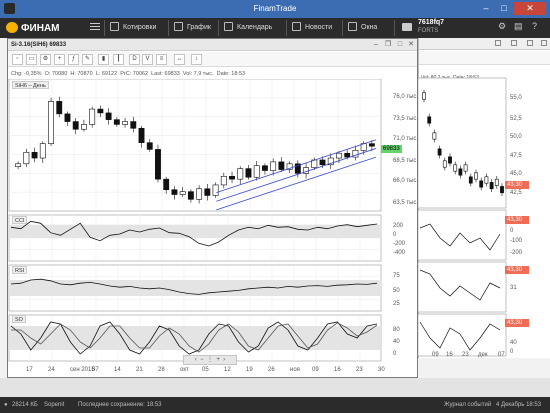  I want to click on toolbar-news: Новости, so click(312, 28).